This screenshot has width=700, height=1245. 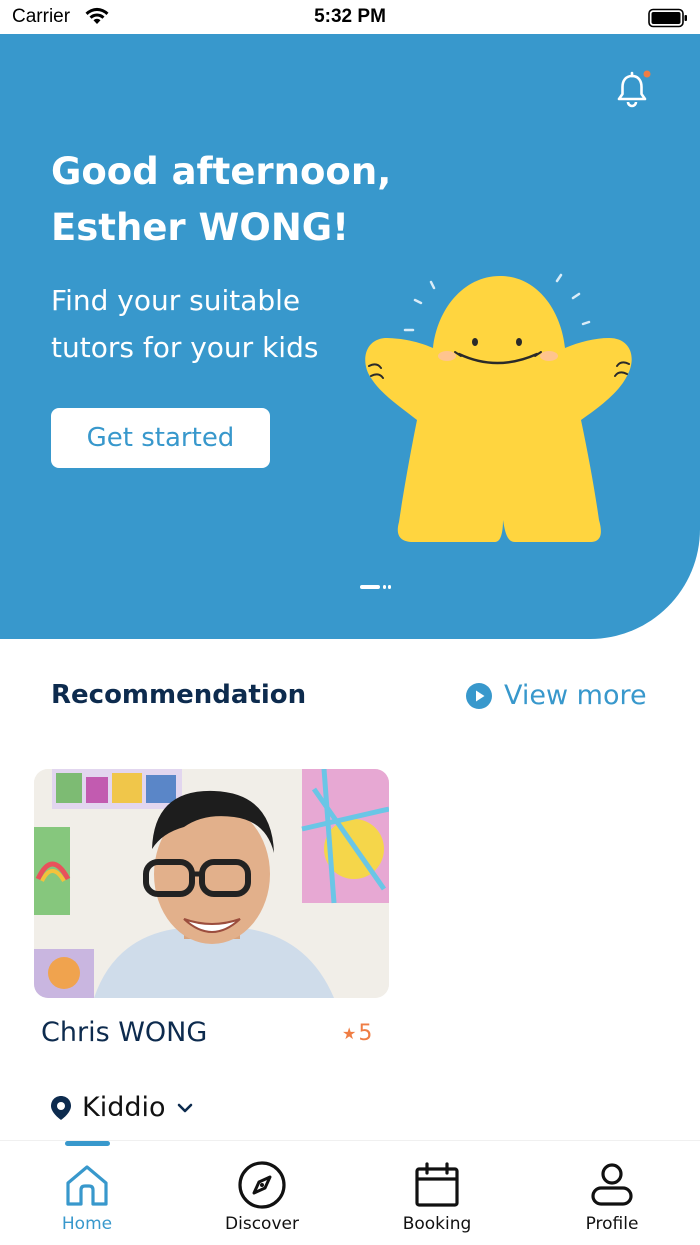 I want to click on notification-bell-icon, so click(x=632, y=92).